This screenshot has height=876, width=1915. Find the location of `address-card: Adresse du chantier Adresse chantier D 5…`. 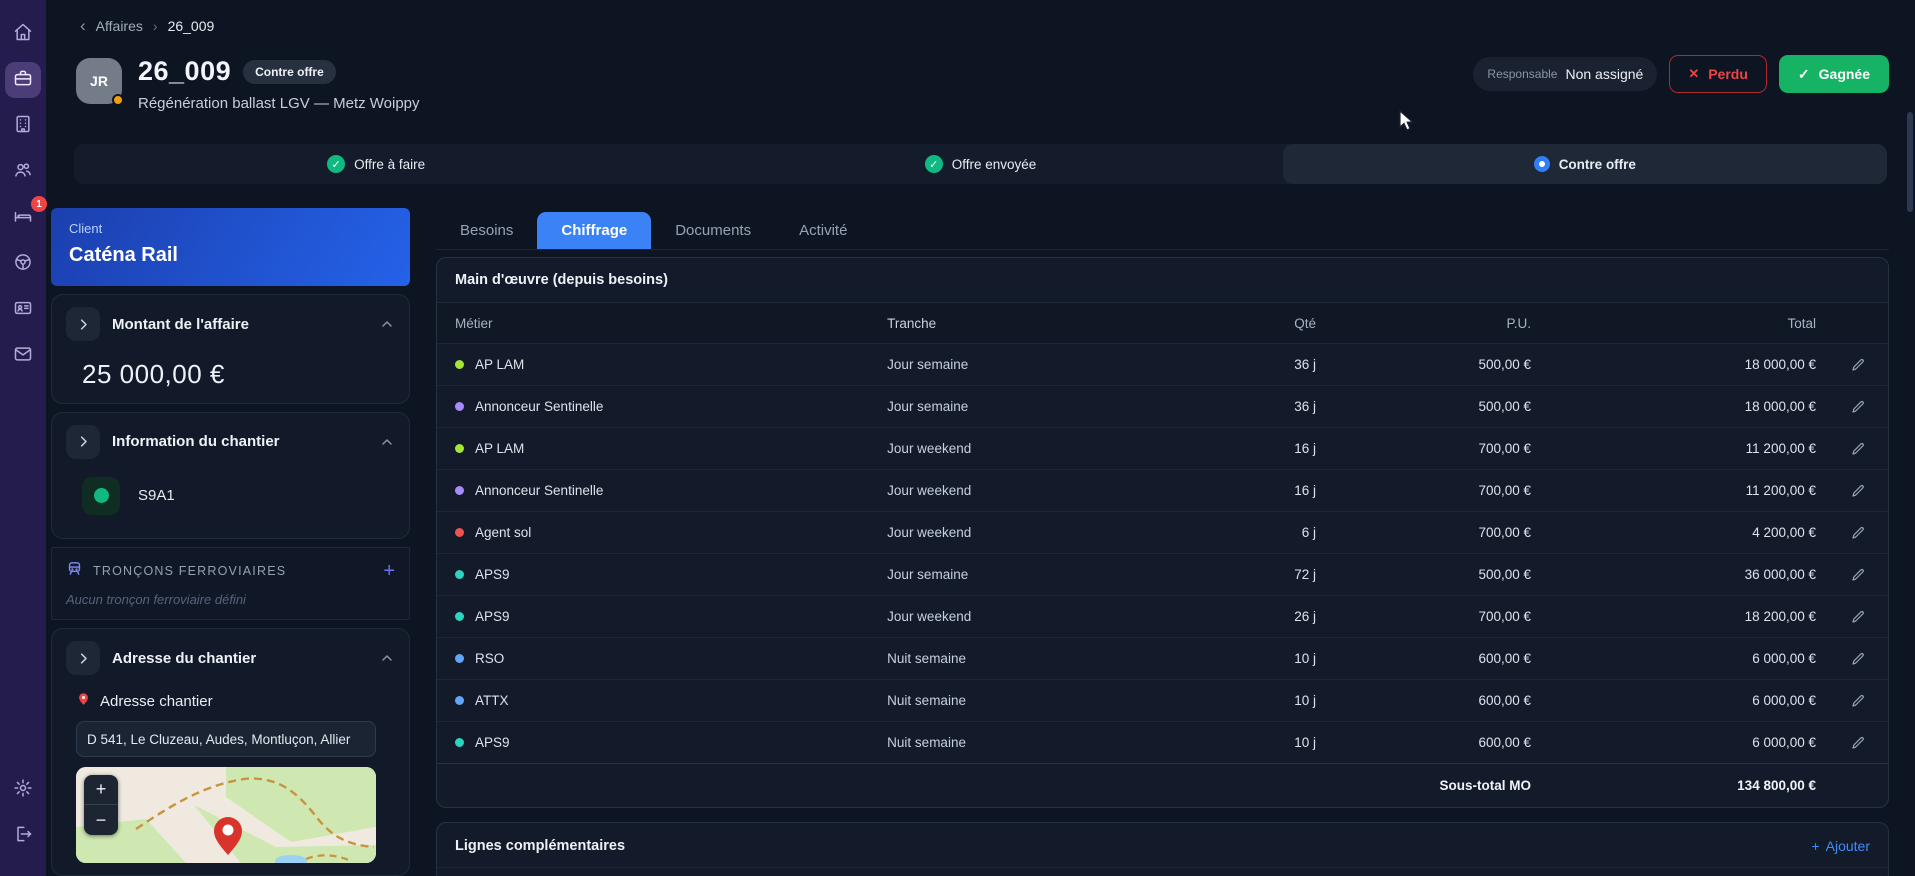

address-card: Adresse du chantier Adresse chantier D 5… is located at coordinates (230, 752).